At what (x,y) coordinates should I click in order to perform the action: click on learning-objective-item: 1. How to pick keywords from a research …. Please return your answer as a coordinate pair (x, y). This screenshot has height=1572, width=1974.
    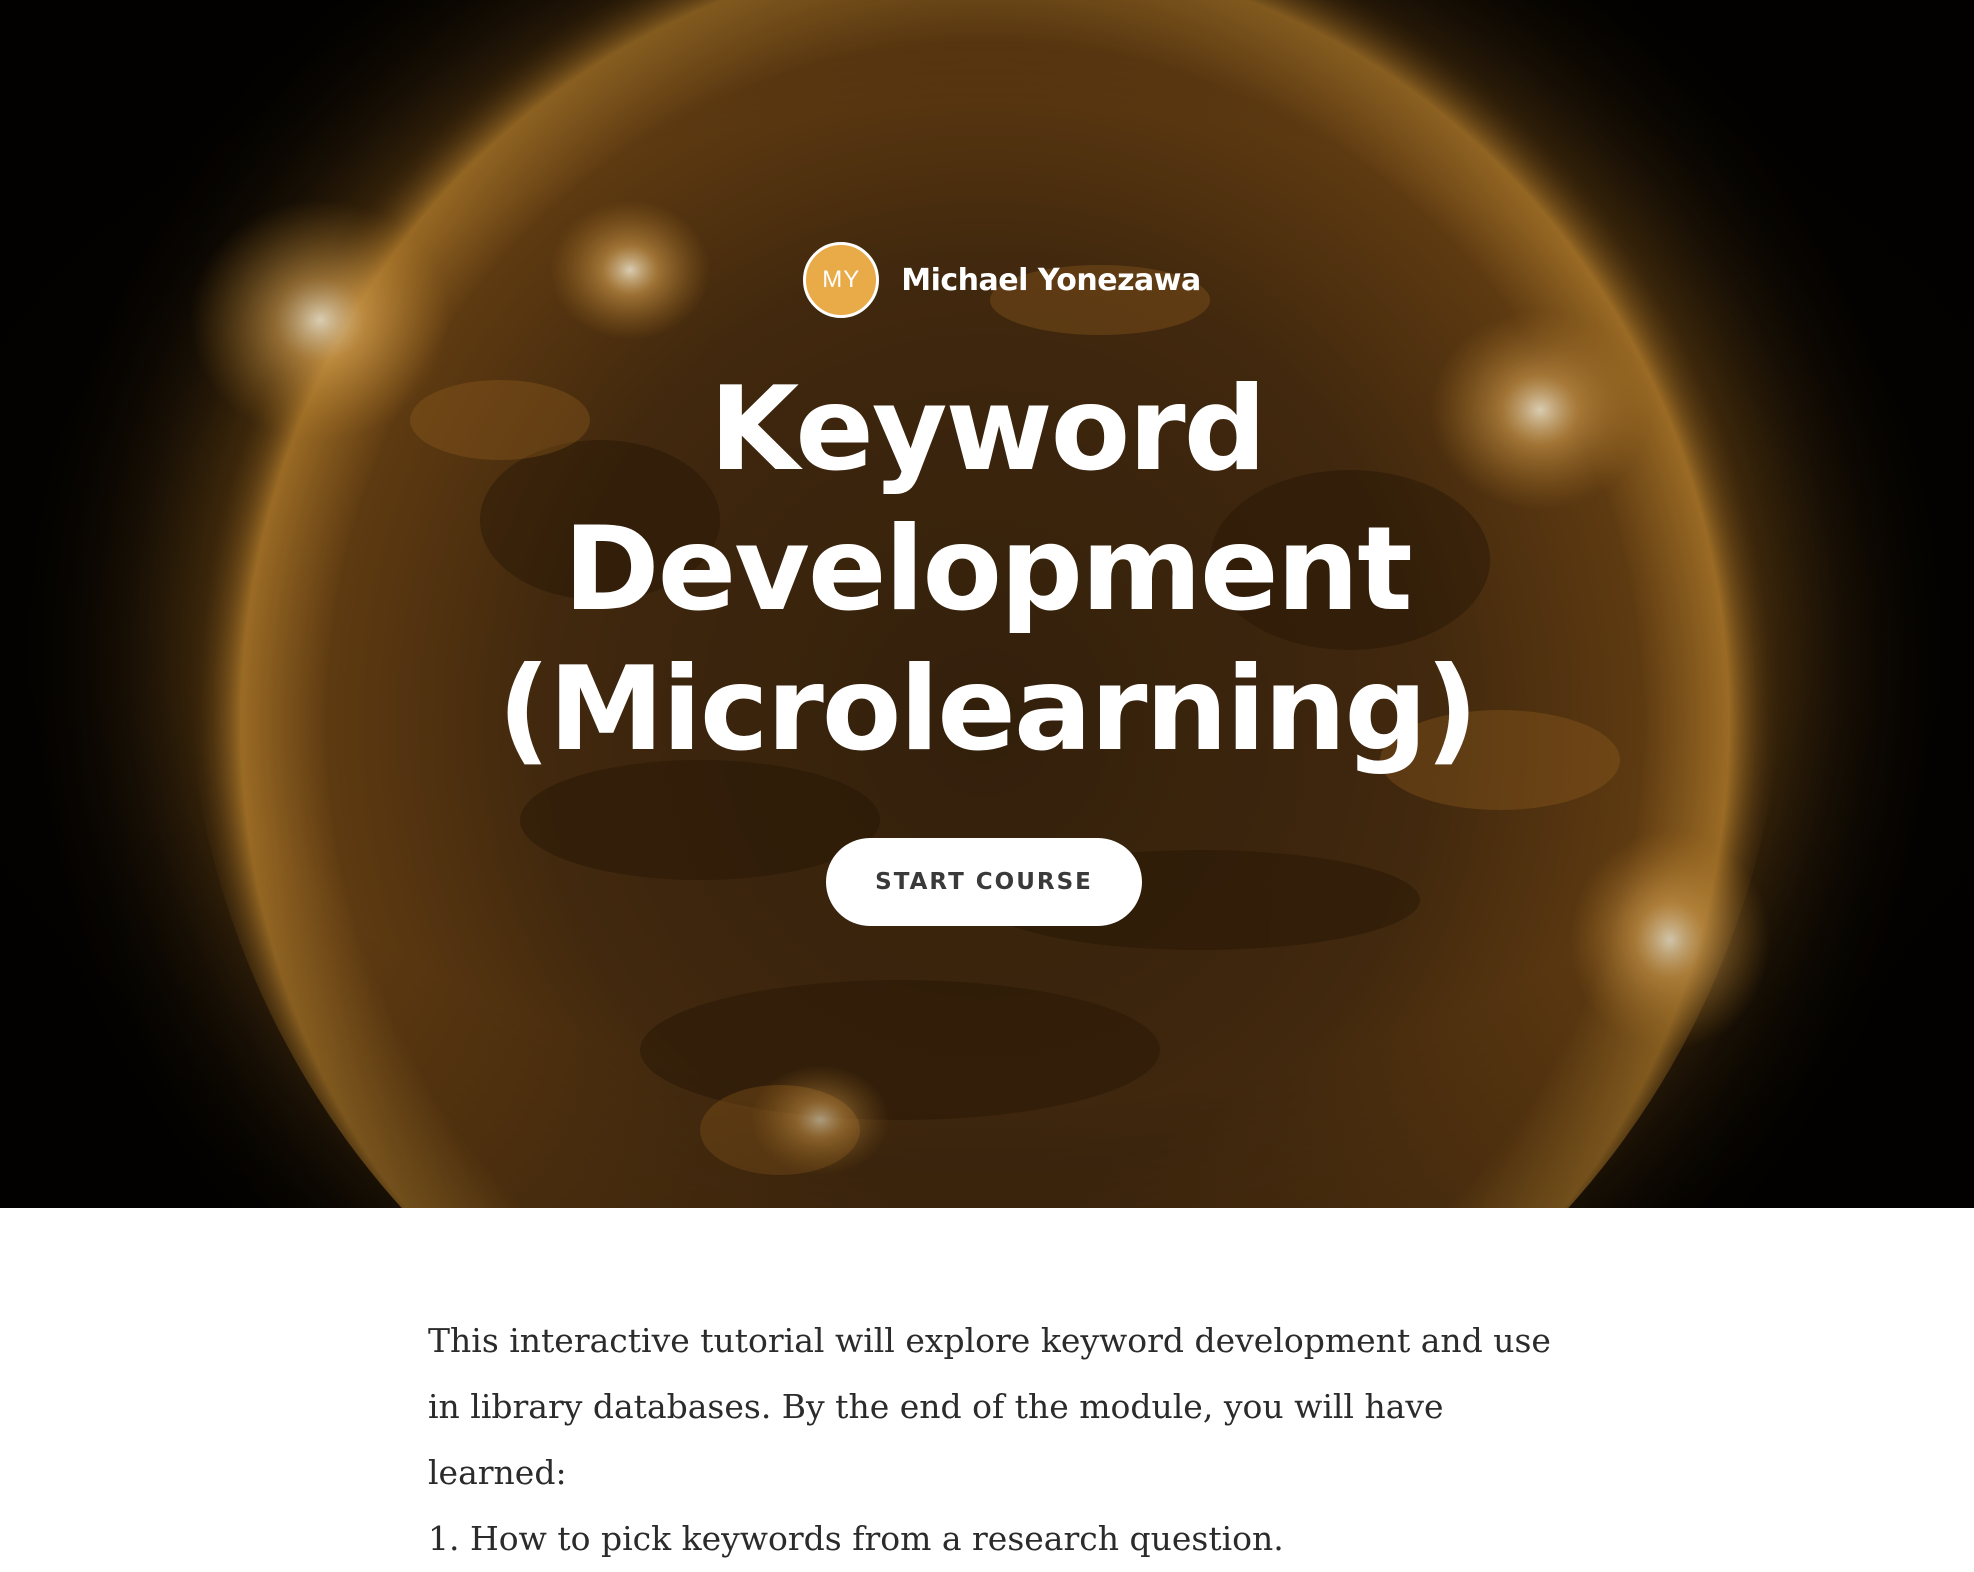
    Looking at the image, I should click on (856, 1538).